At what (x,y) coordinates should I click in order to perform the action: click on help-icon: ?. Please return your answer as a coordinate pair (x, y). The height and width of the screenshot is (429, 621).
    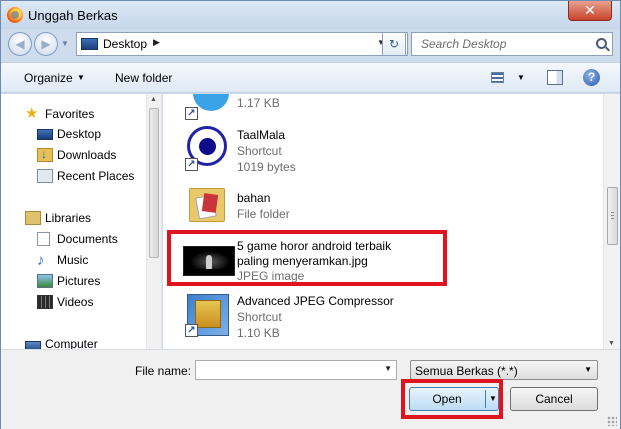
    Looking at the image, I should click on (591, 77).